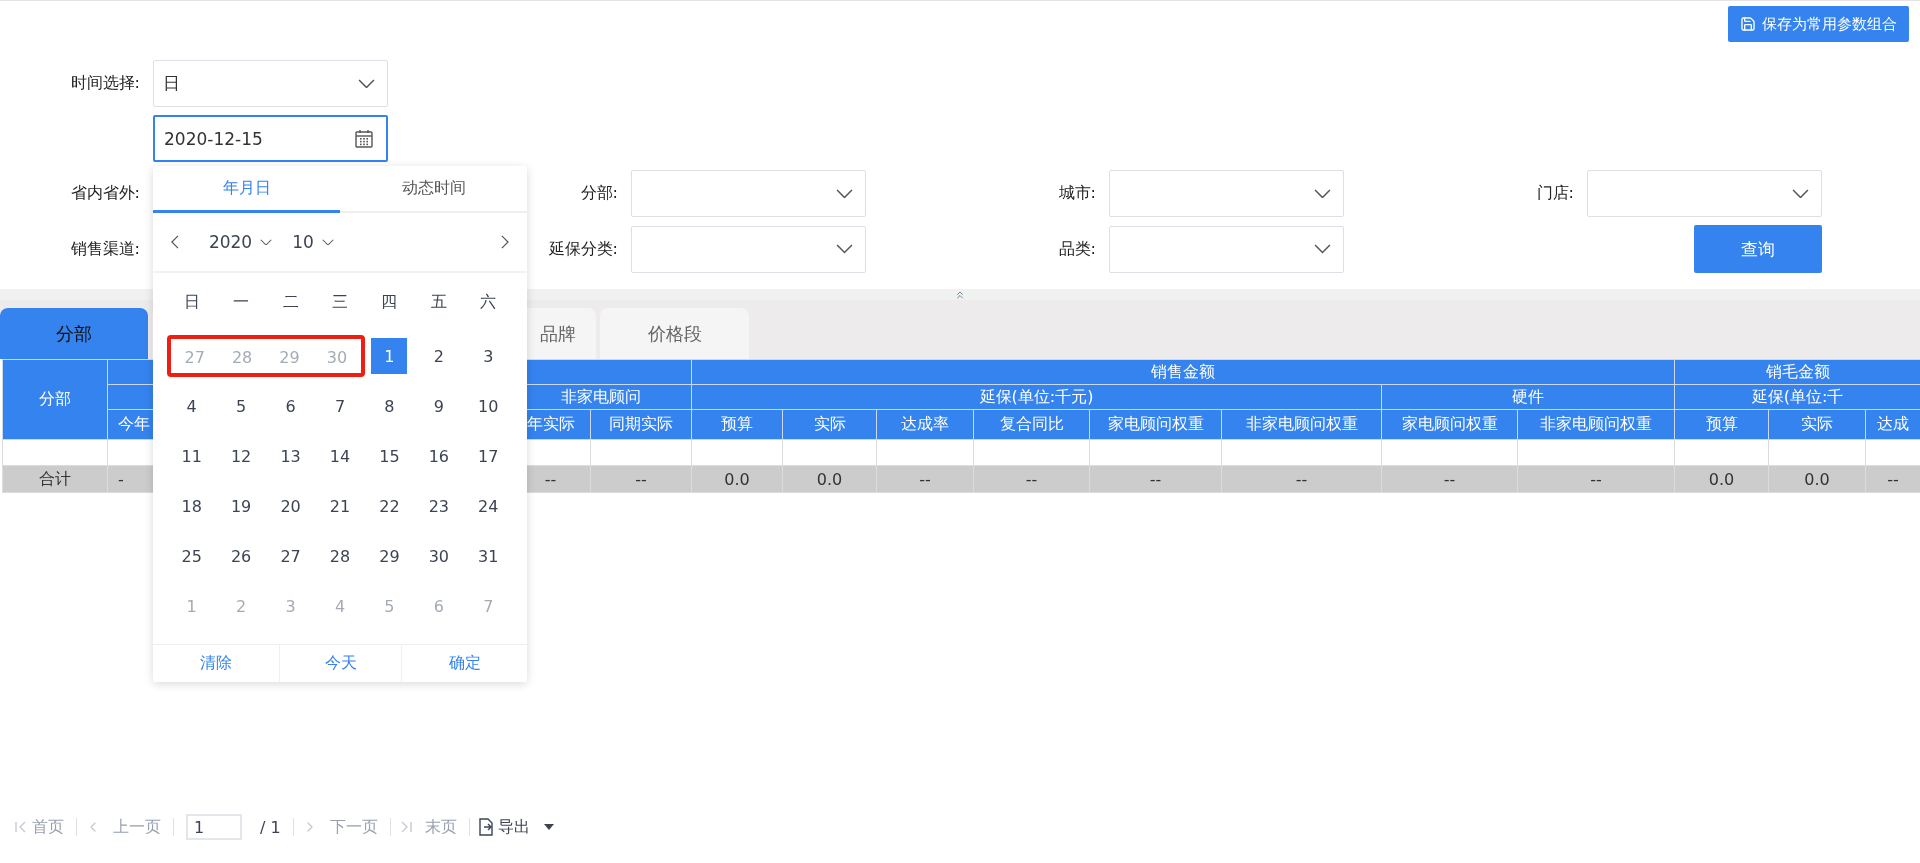 This screenshot has height=863, width=1920. Describe the element at coordinates (438, 356) in the screenshot. I see `day-cell: 2` at that location.